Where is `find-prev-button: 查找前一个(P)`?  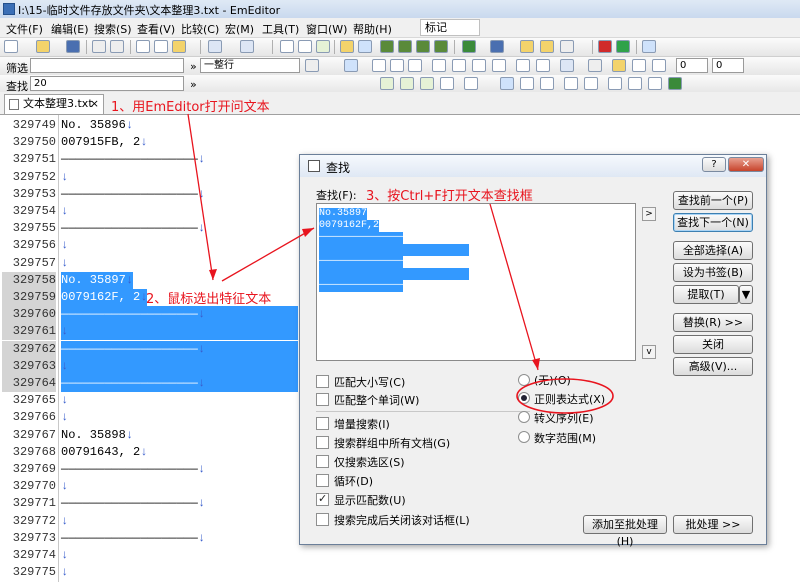
find-prev-button: 查找前一个(P) is located at coordinates (713, 200).